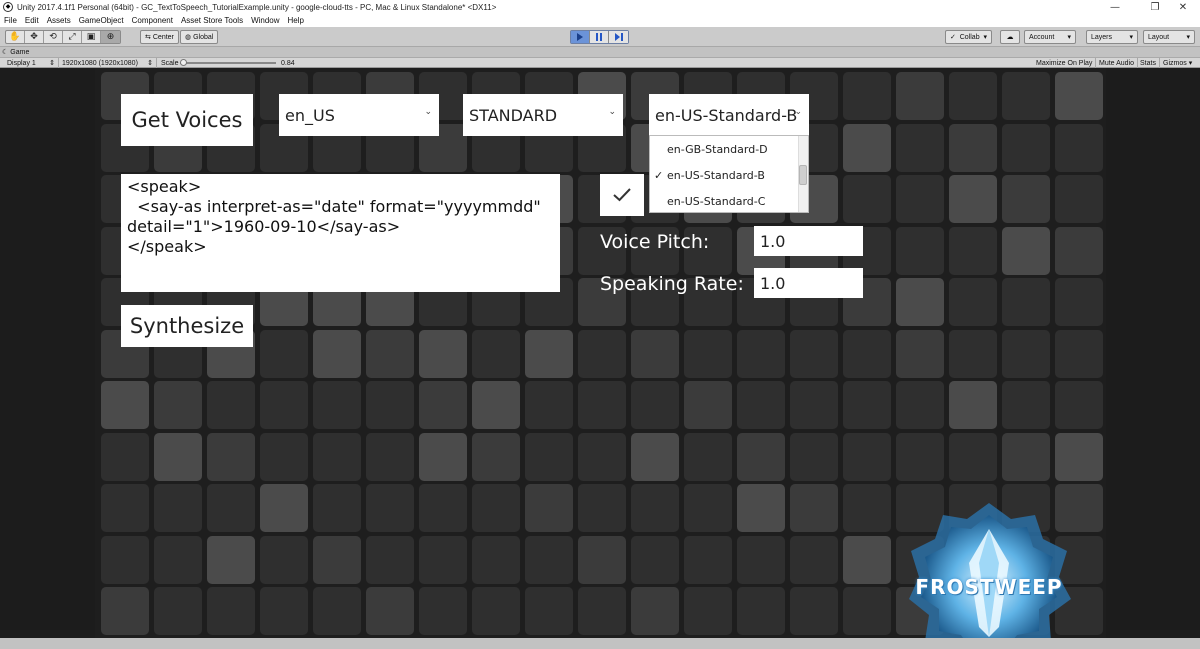  Describe the element at coordinates (59, 20) in the screenshot. I see `menu-assets: Assets` at that location.